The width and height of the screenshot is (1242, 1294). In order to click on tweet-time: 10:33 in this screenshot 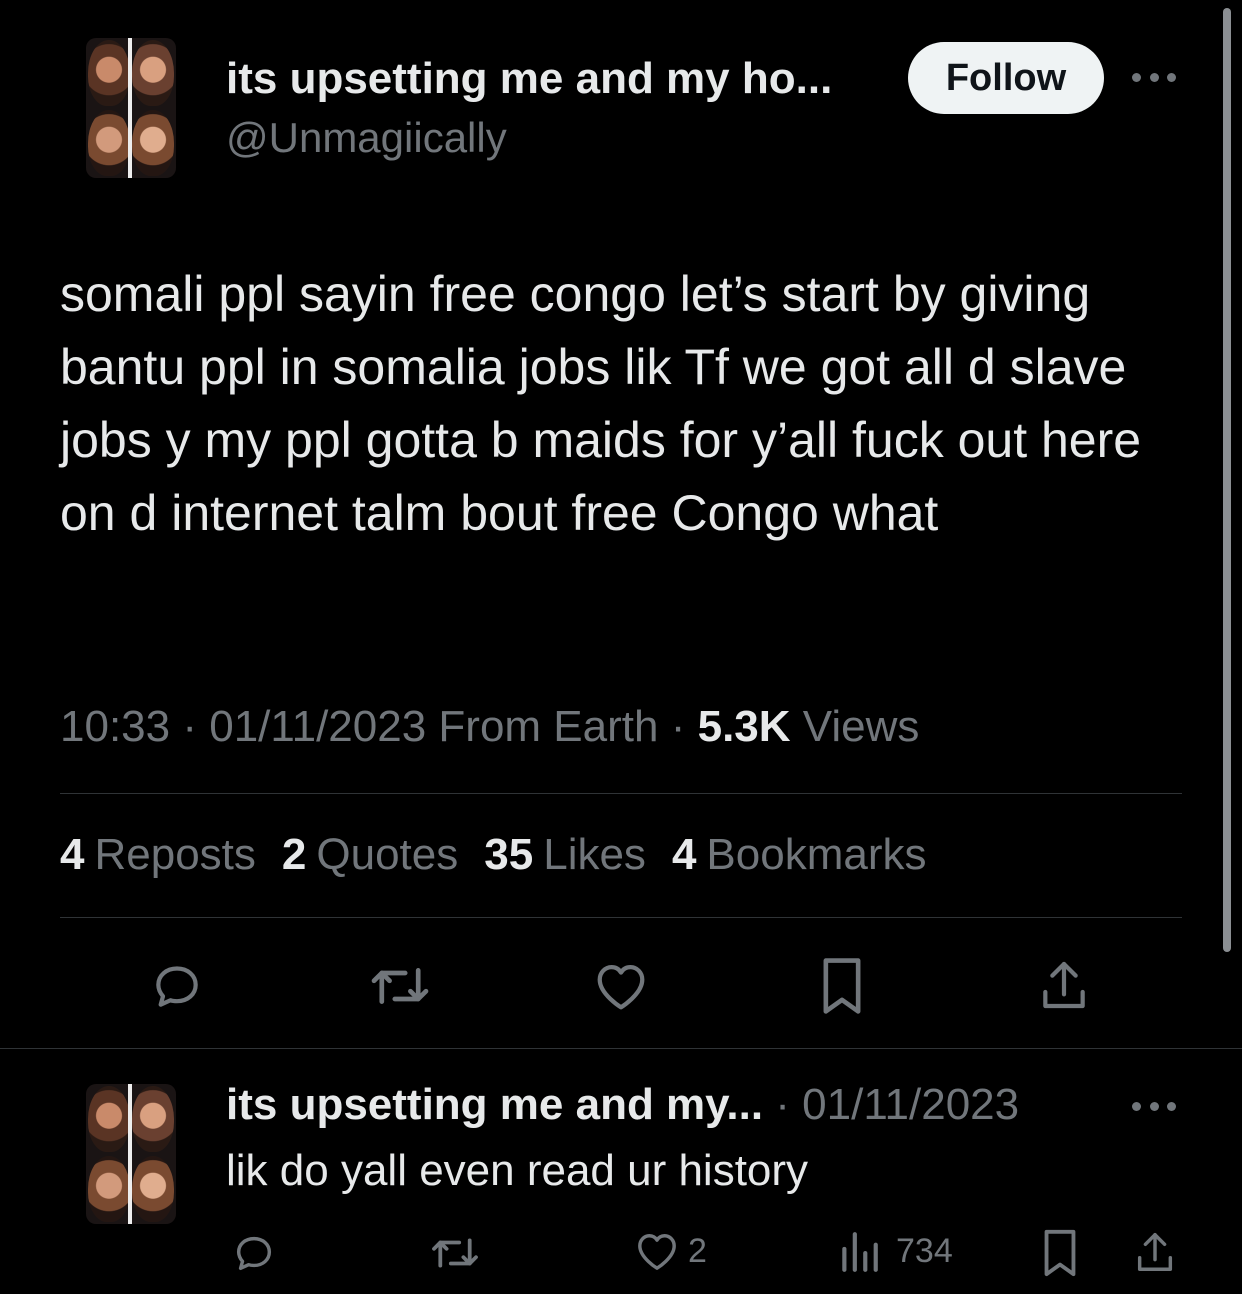, I will do `click(115, 726)`.